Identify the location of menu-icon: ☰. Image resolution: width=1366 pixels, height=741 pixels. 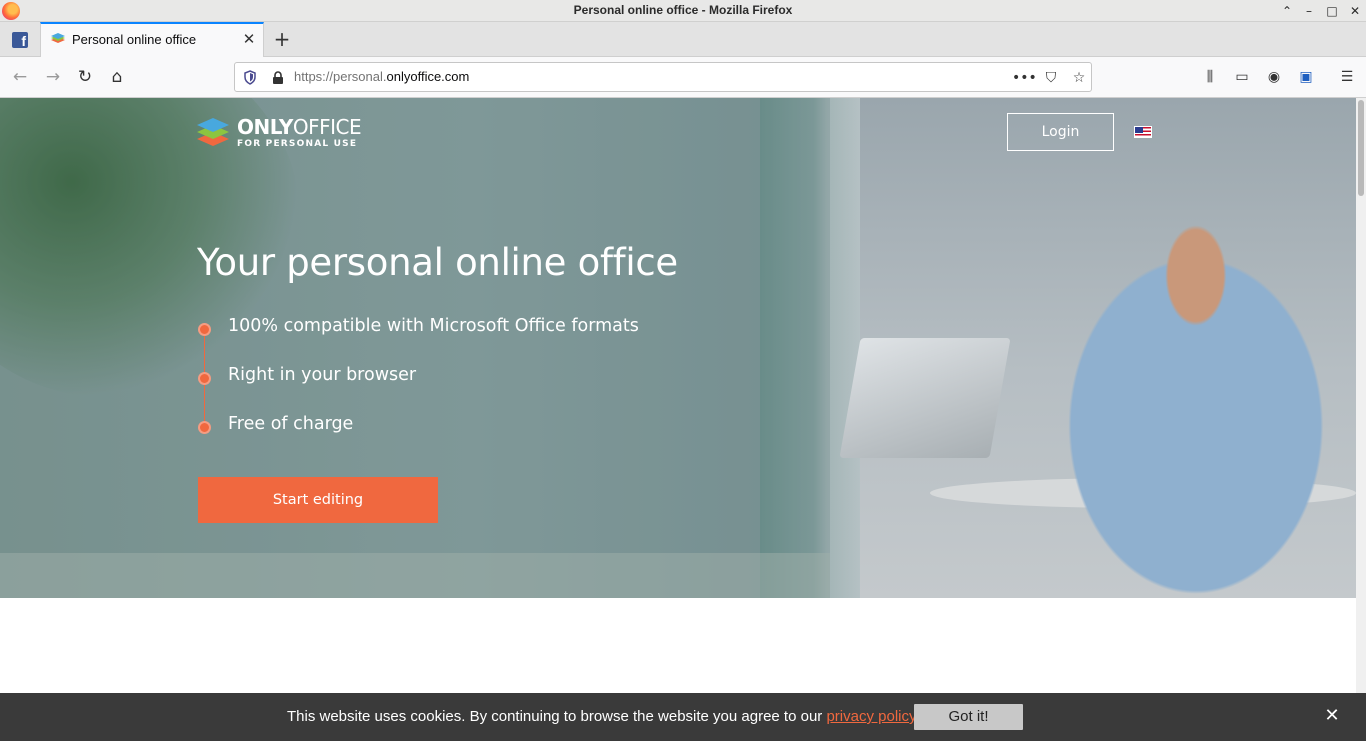
(1347, 77).